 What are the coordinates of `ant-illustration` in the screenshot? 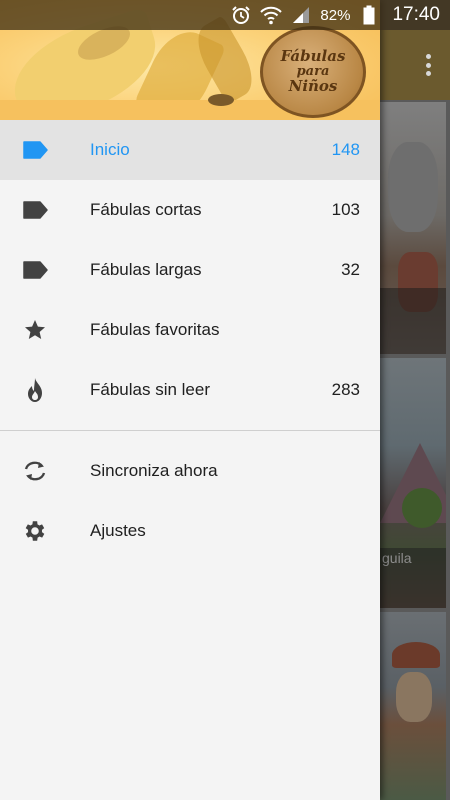 It's located at (221, 100).